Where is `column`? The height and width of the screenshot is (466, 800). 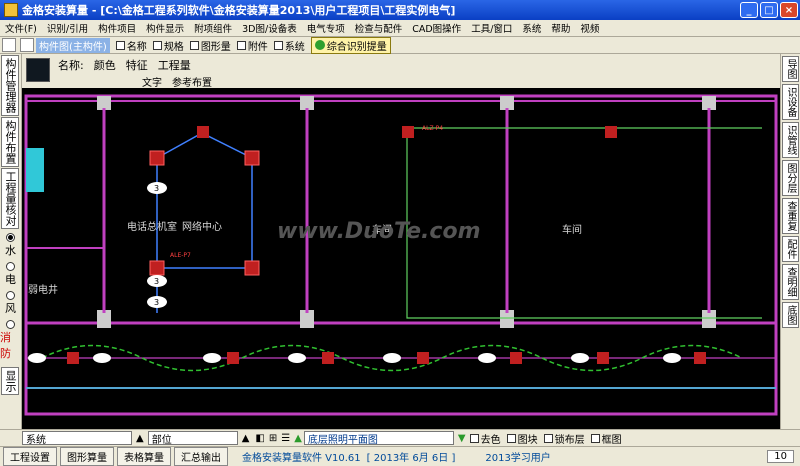 column is located at coordinates (104, 103).